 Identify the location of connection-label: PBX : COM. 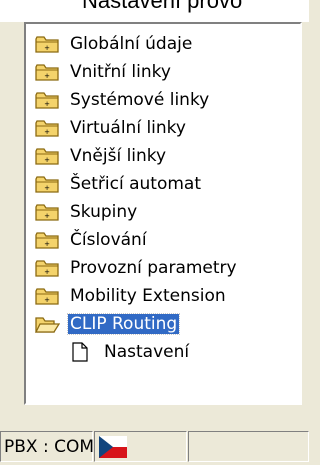
(49, 446).